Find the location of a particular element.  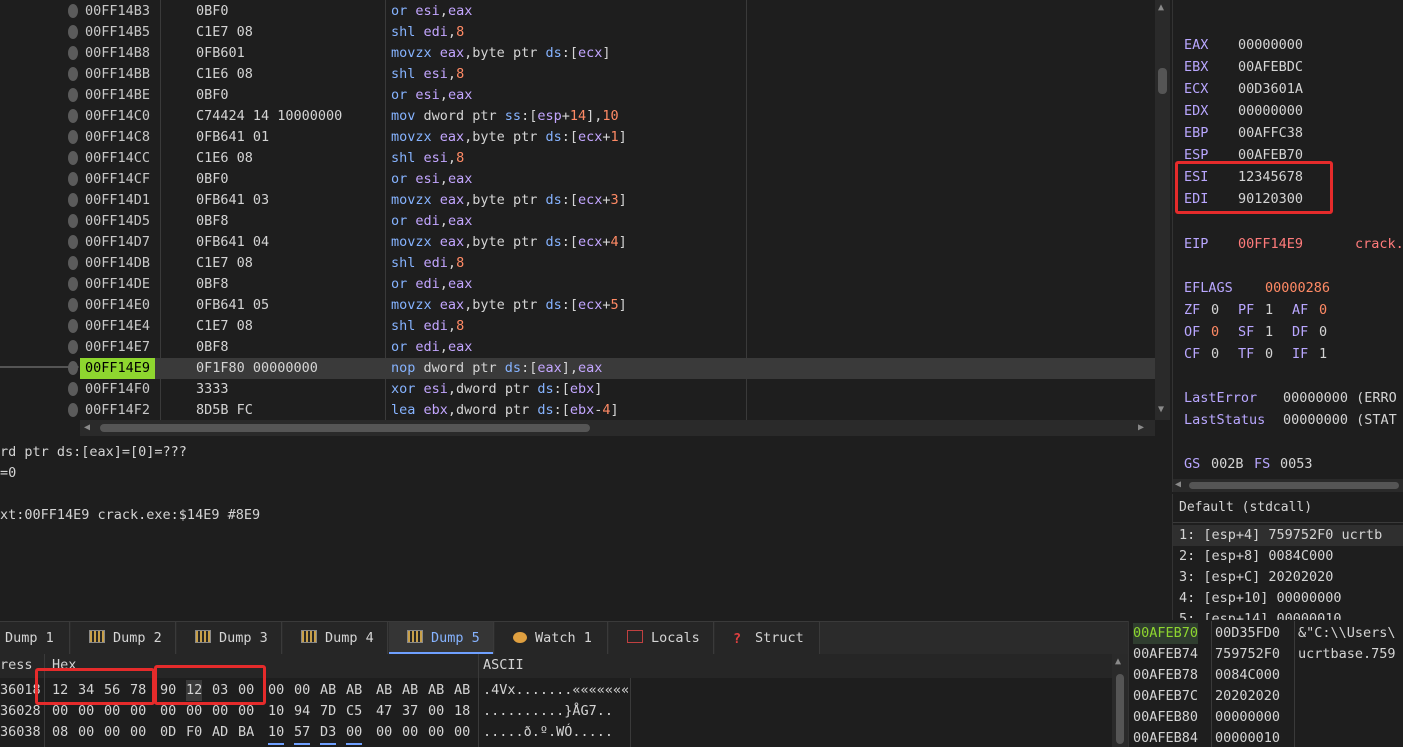

tab-dump-4: Dump 4 is located at coordinates (335, 638).